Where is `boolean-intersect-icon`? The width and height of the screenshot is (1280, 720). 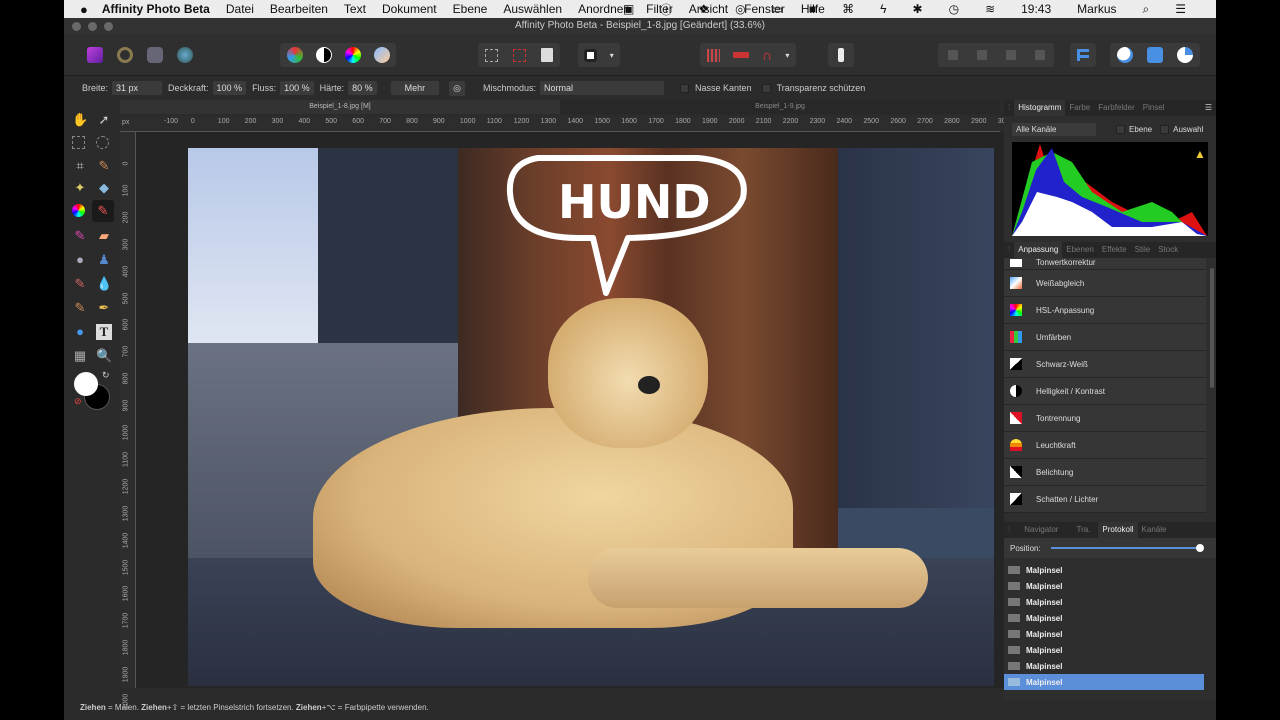 boolean-intersect-icon is located at coordinates (1185, 55).